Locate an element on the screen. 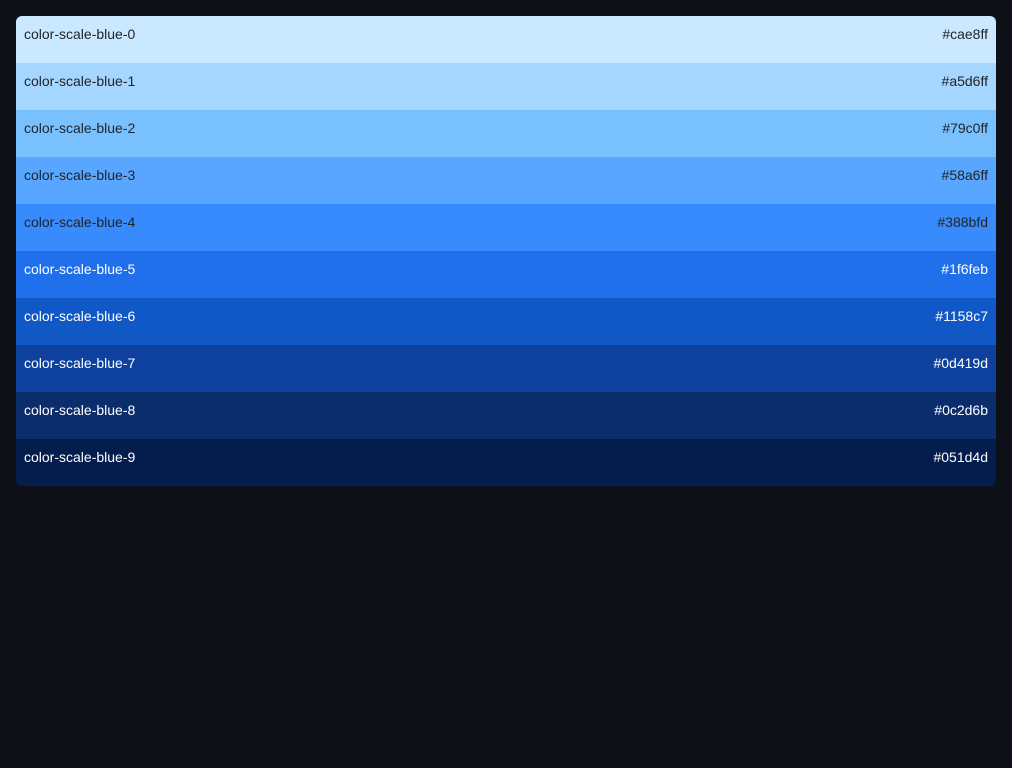 The height and width of the screenshot is (768, 1012). swatch-name: color-scale-blue-4 is located at coordinates (80, 222).